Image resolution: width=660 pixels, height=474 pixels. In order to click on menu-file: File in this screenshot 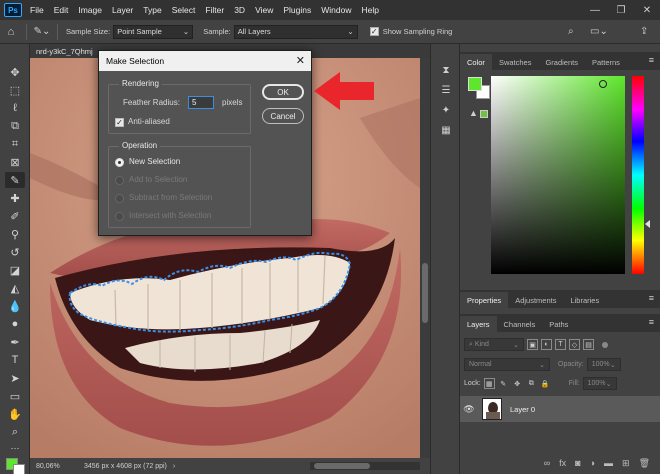, I will do `click(37, 10)`.